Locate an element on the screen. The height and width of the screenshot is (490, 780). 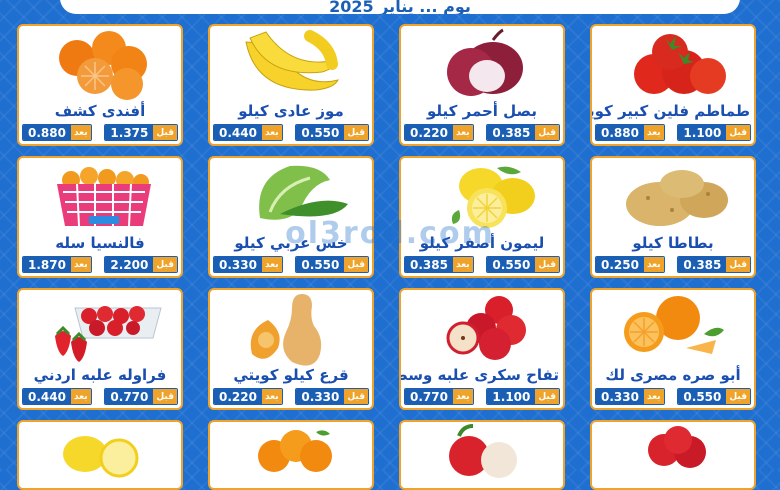
product-card: تفاح سكرى علبه وسط 0.770 بعد 1.100 قبل is located at coordinates (482, 349).